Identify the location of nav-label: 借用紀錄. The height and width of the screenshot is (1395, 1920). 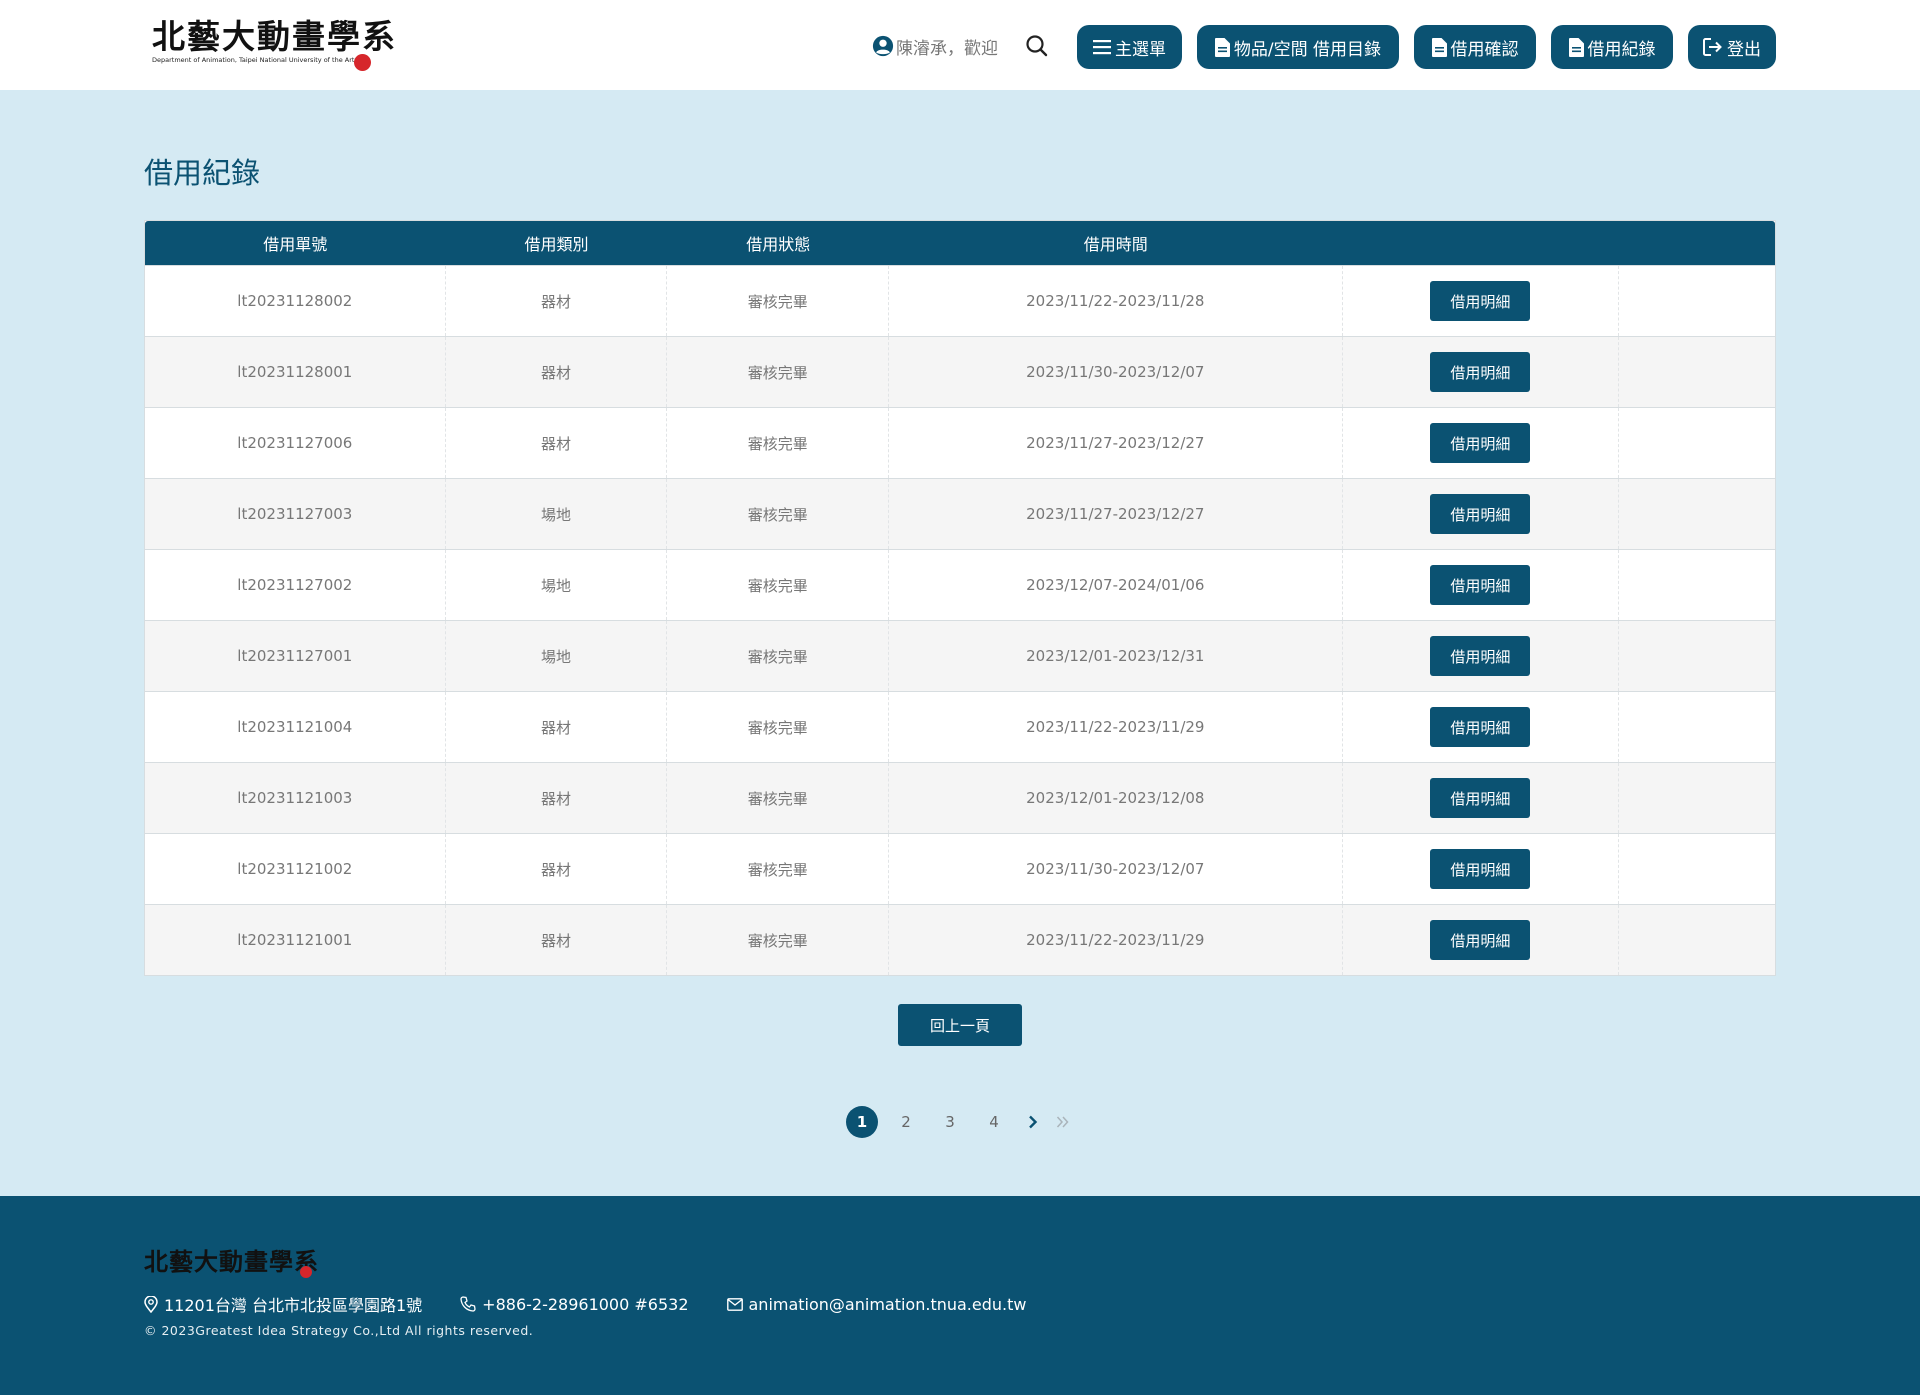
(1621, 49).